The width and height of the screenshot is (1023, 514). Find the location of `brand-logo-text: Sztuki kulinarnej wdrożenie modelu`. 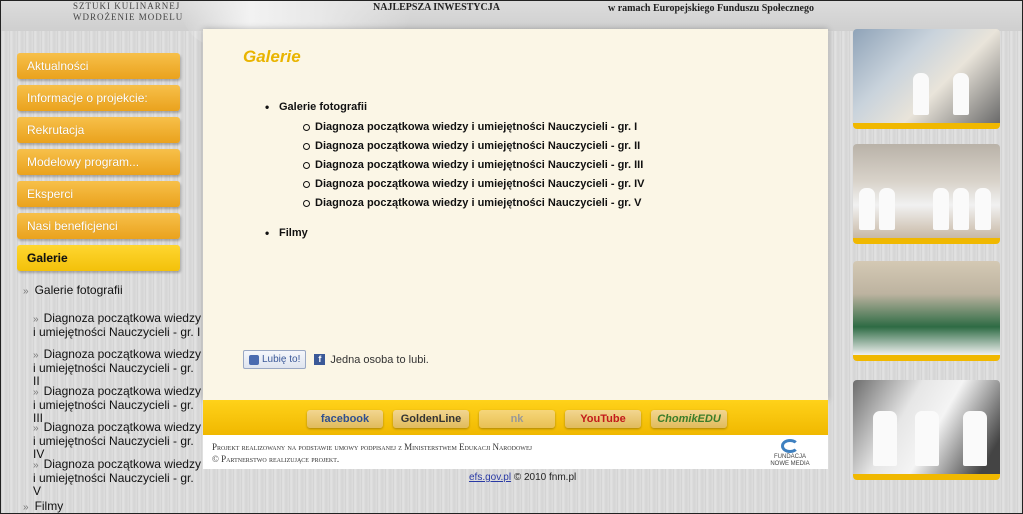

brand-logo-text: Sztuki kulinarnej wdrożenie modelu is located at coordinates (128, 12).